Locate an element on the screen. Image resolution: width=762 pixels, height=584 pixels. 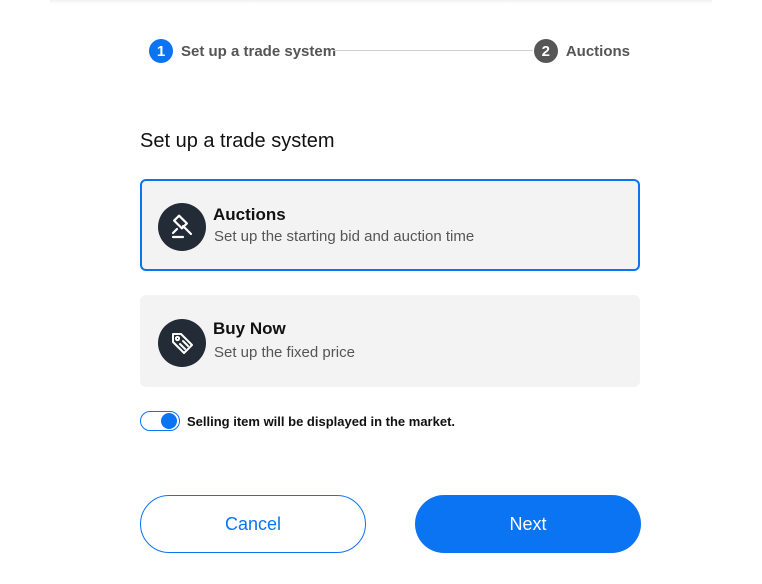
option-auctions-description: Set up the starting bid and auction time is located at coordinates (344, 236).